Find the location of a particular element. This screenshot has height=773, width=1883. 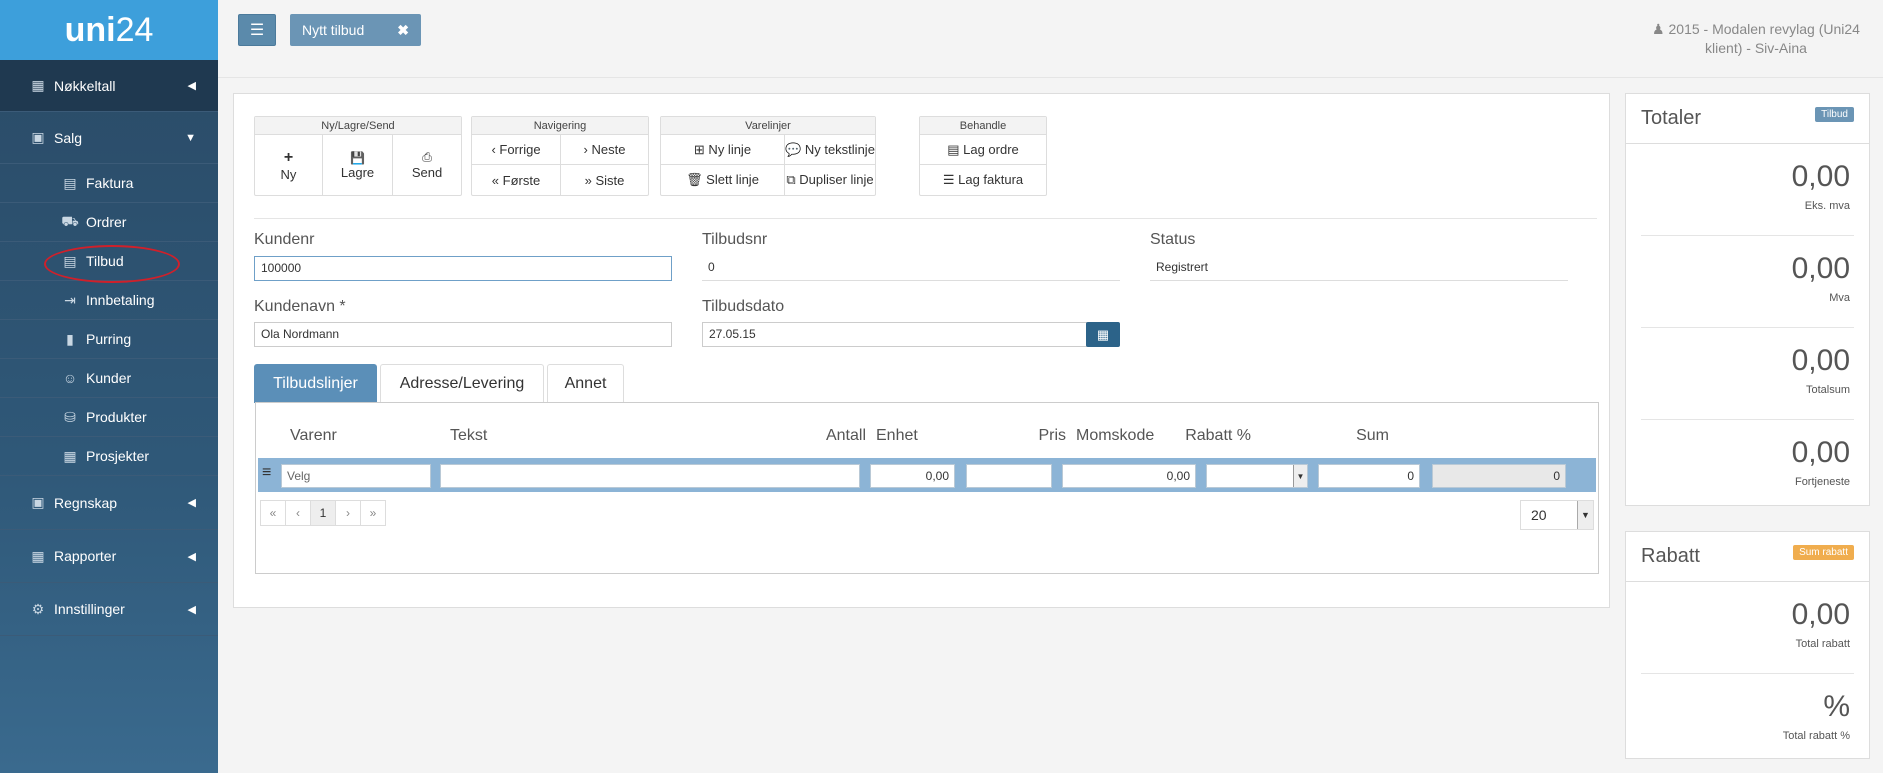

page-last-button: » is located at coordinates (373, 513).